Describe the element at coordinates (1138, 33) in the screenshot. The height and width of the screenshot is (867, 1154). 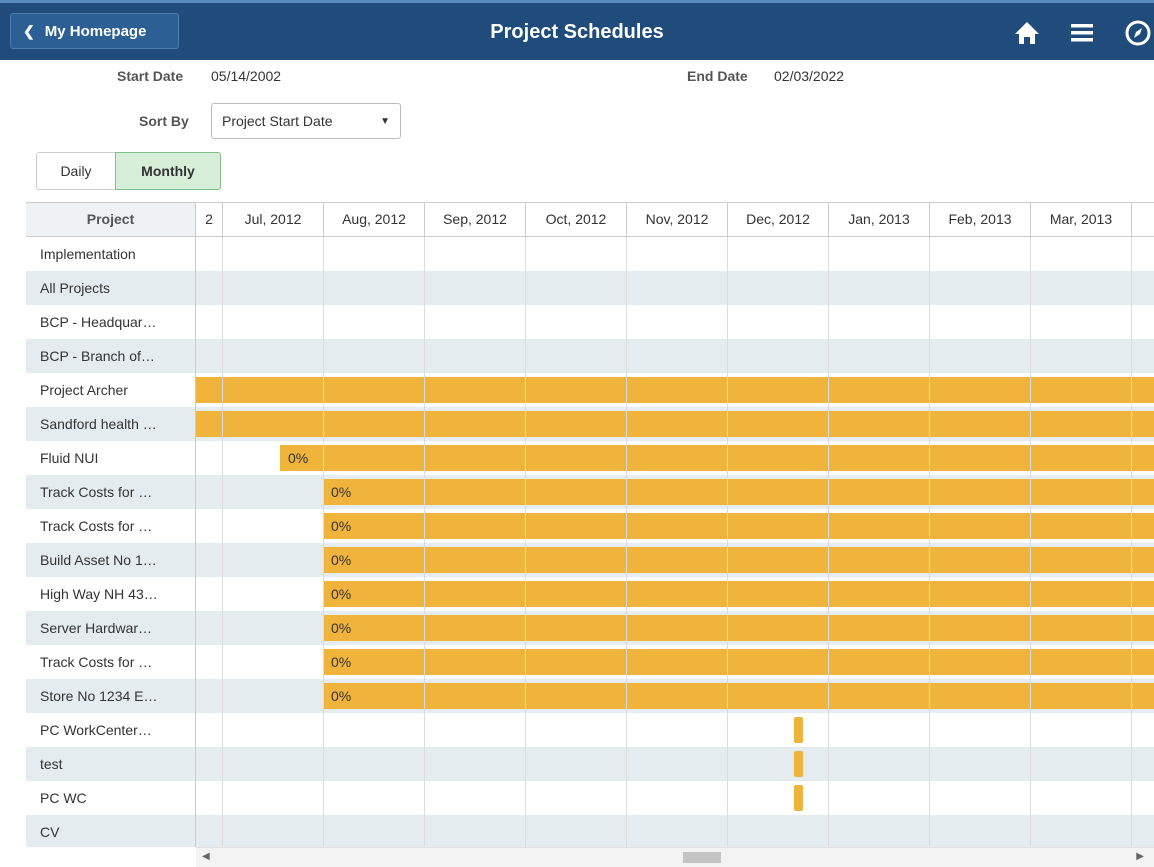
I see `navbar-icon` at that location.